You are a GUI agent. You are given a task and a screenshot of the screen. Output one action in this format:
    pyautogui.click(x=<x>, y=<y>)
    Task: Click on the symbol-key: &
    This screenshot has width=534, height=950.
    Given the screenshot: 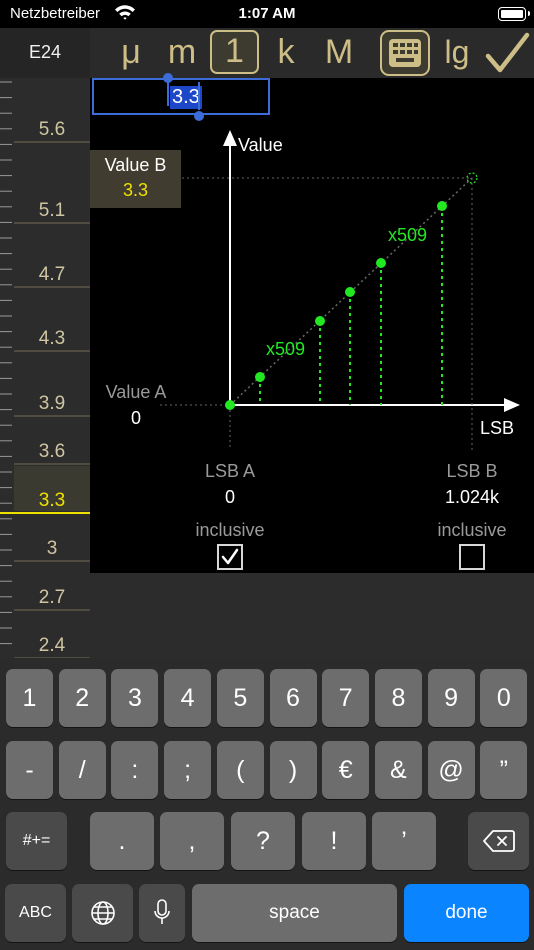 What is the action you would take?
    pyautogui.click(x=398, y=770)
    